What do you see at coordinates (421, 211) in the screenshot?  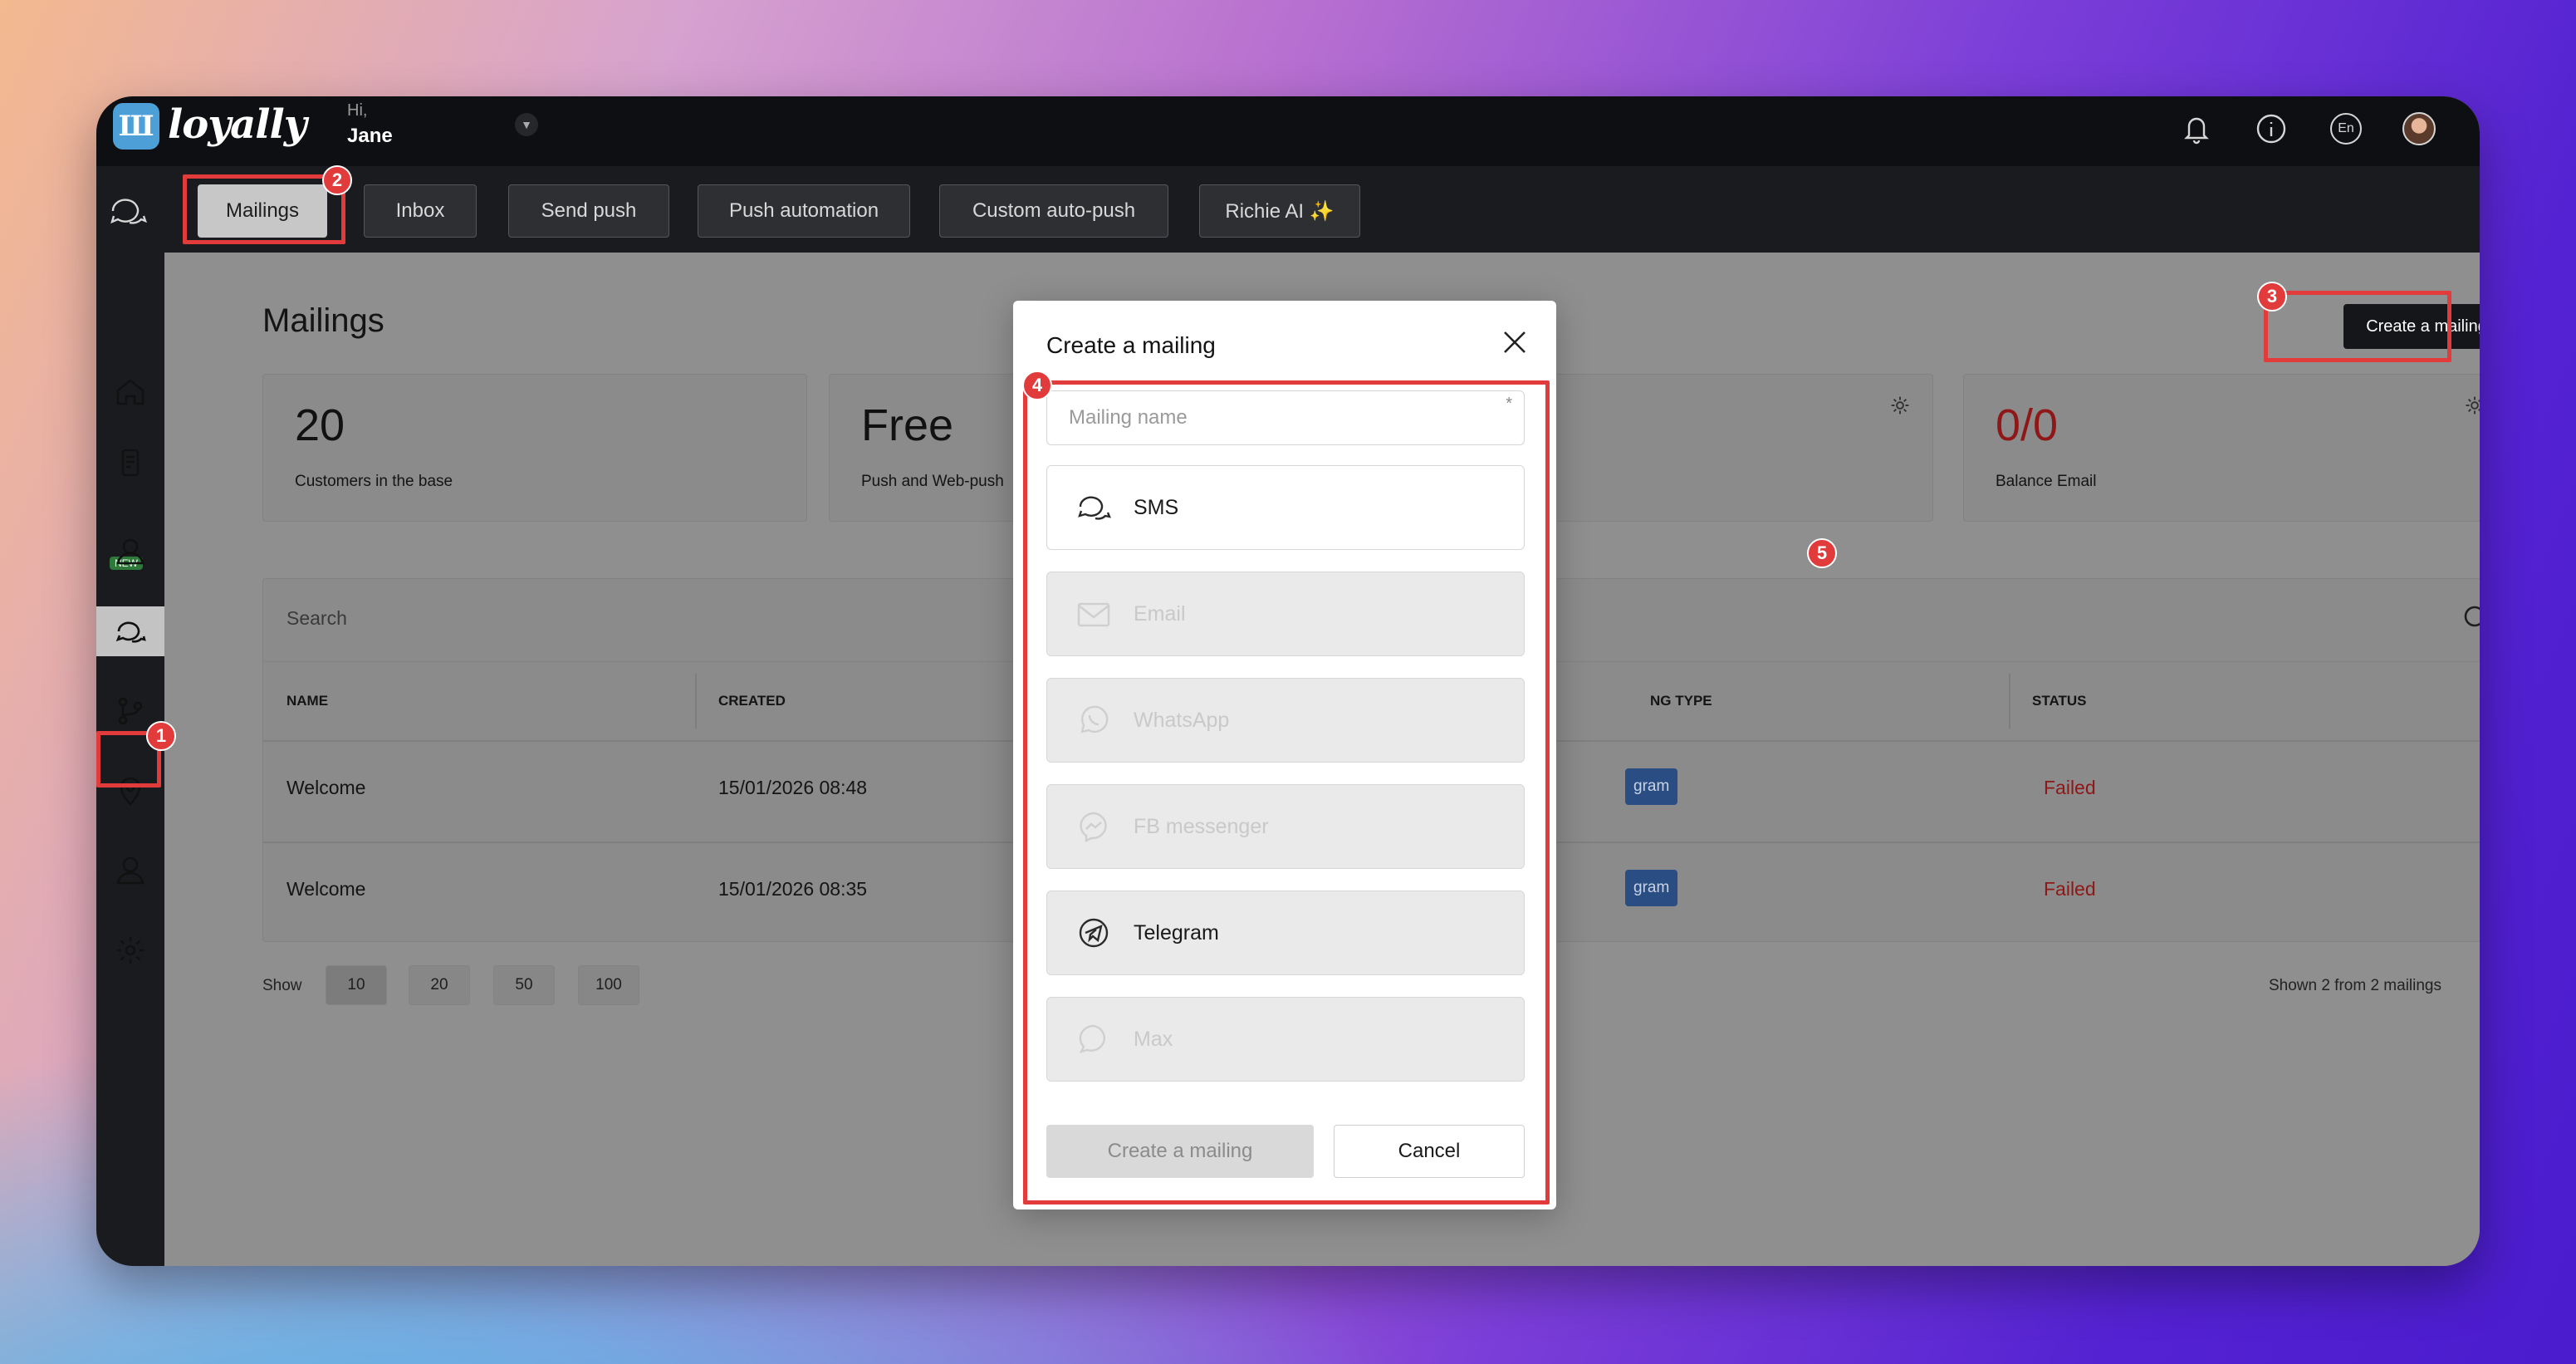 I see `tab-inbox: Inbox` at bounding box center [421, 211].